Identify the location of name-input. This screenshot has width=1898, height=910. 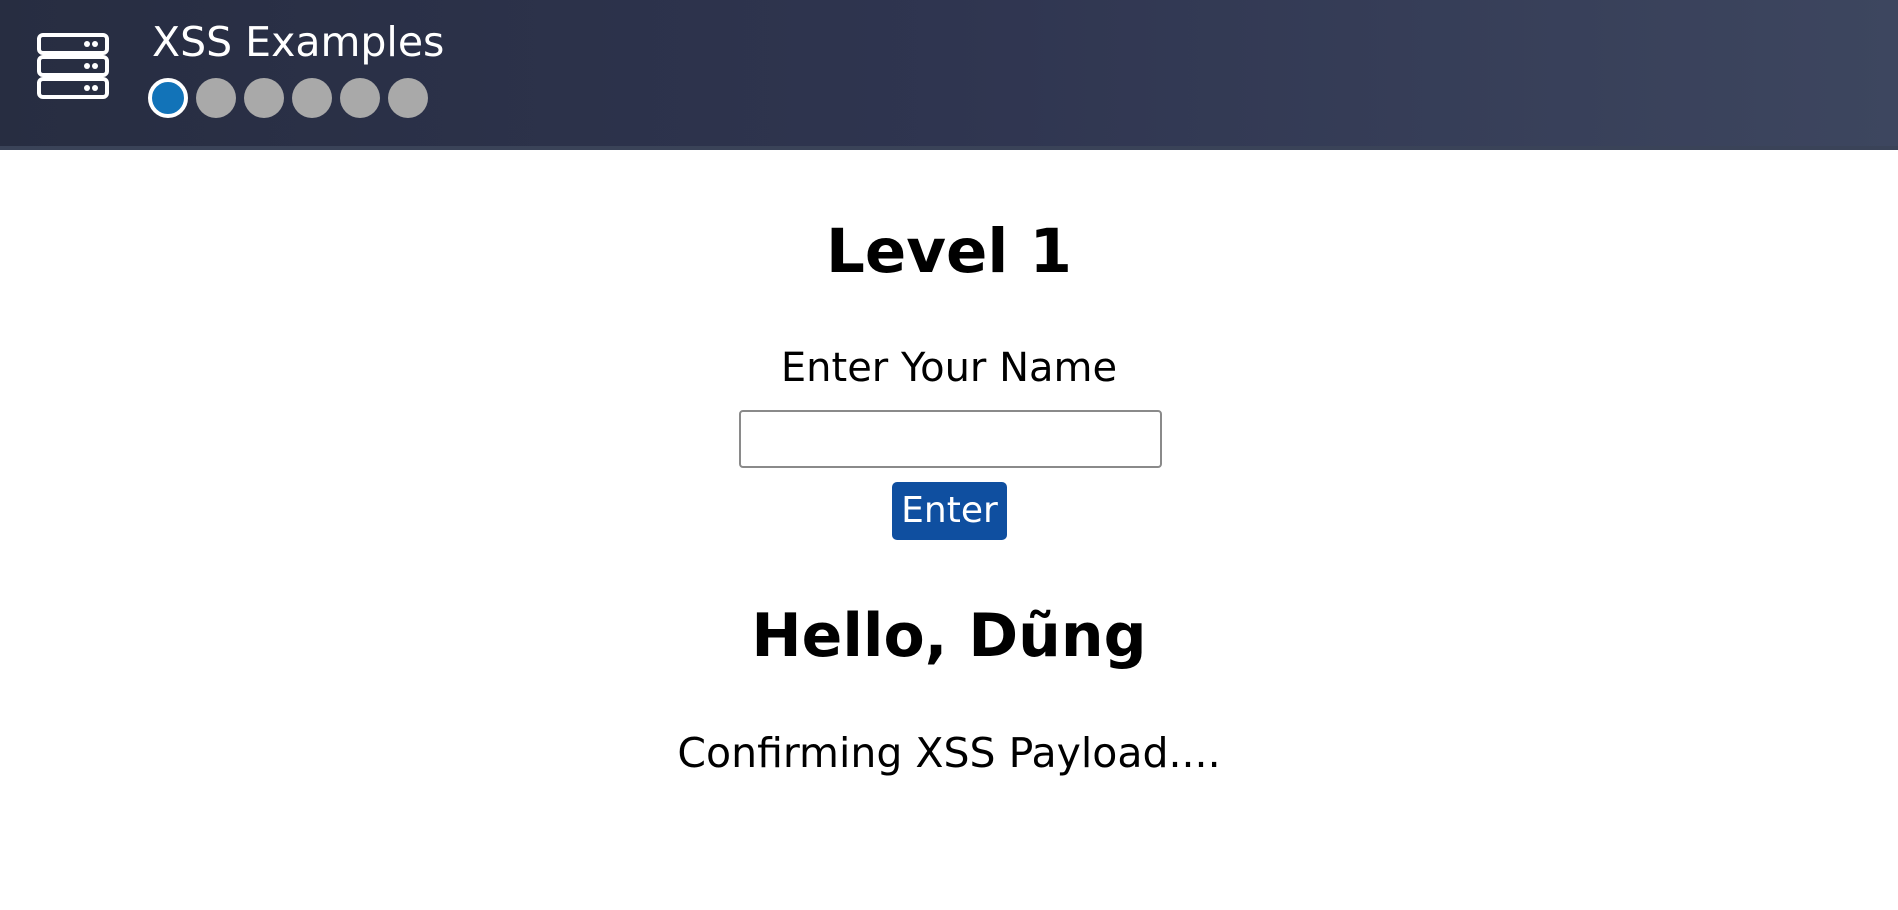
(950, 439).